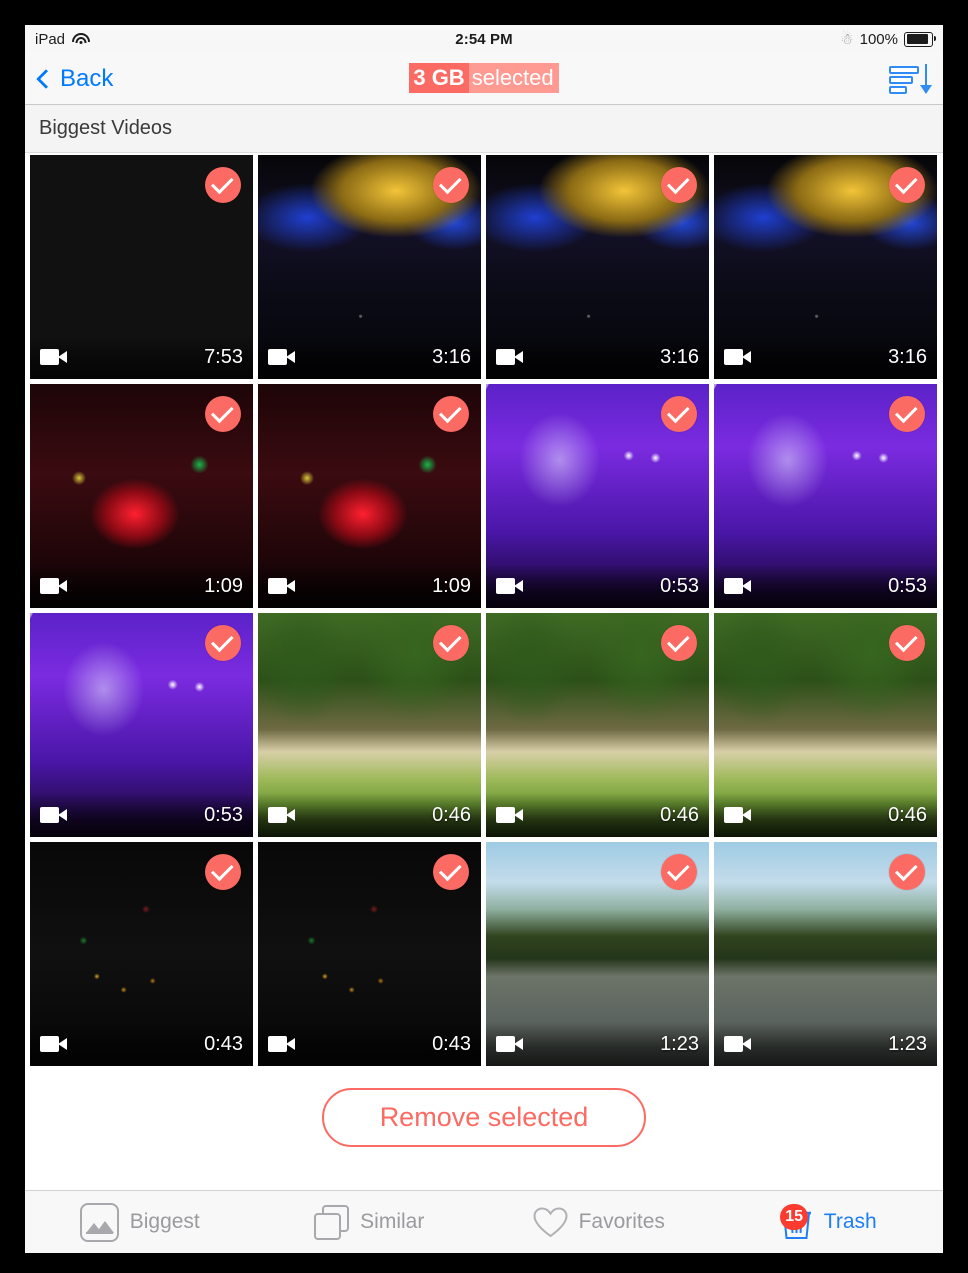 The width and height of the screenshot is (968, 1273). I want to click on sort-descending-icon, so click(910, 79).